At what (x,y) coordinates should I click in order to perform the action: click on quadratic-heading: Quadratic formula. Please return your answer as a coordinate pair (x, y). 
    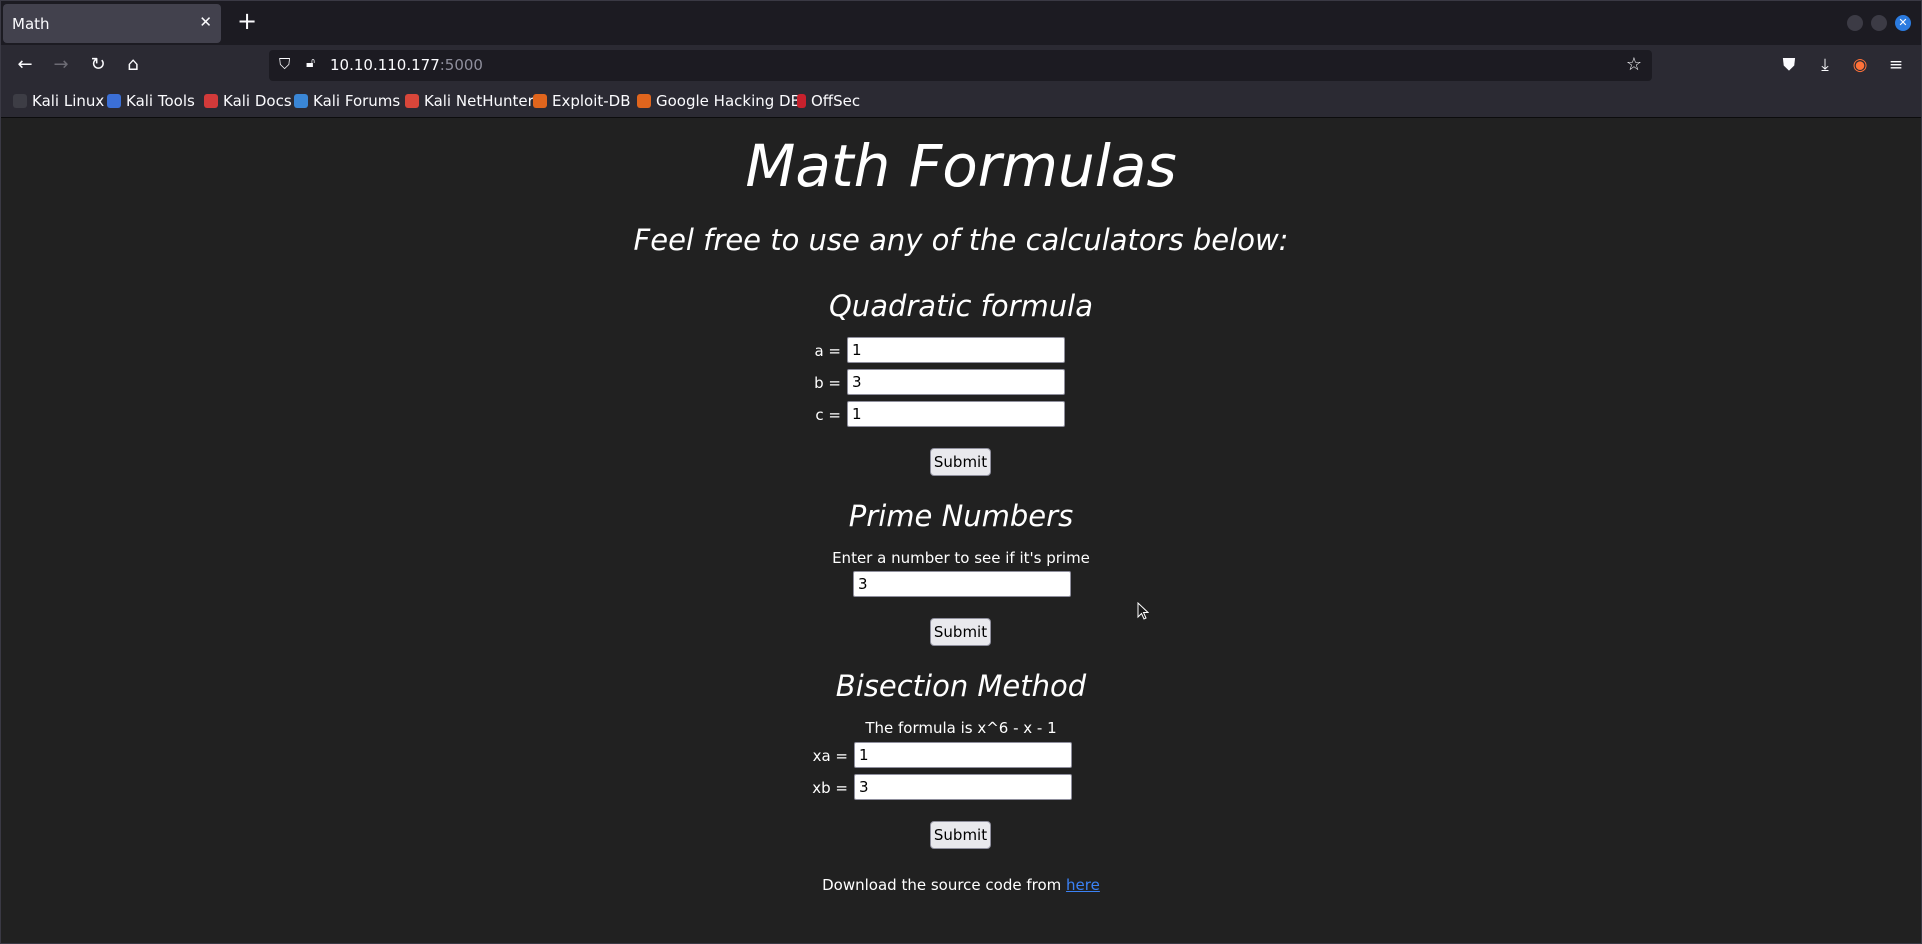
    Looking at the image, I should click on (960, 306).